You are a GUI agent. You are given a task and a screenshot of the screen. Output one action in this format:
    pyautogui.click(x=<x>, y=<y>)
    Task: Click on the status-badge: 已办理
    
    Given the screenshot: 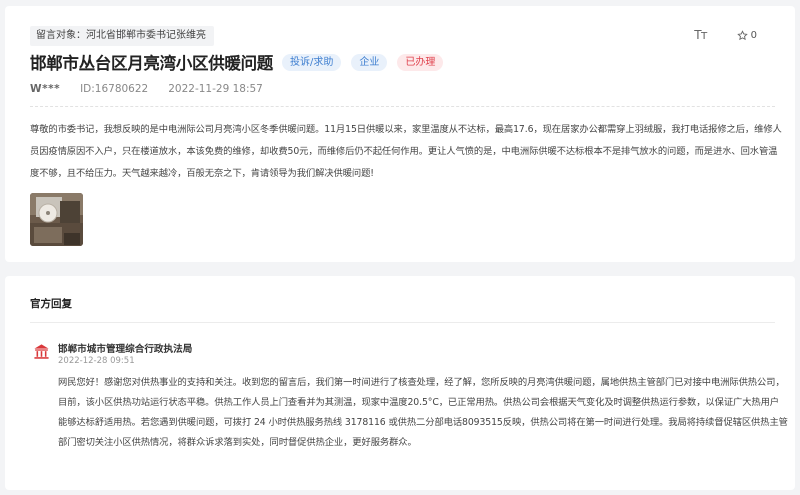 What is the action you would take?
    pyautogui.click(x=420, y=62)
    